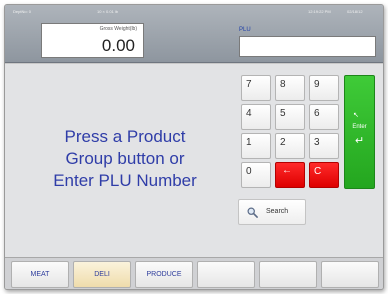 The width and height of the screenshot is (388, 294). Describe the element at coordinates (194, 273) in the screenshot. I see `product-group-bar: MEAT DELI PRODUCE` at that location.